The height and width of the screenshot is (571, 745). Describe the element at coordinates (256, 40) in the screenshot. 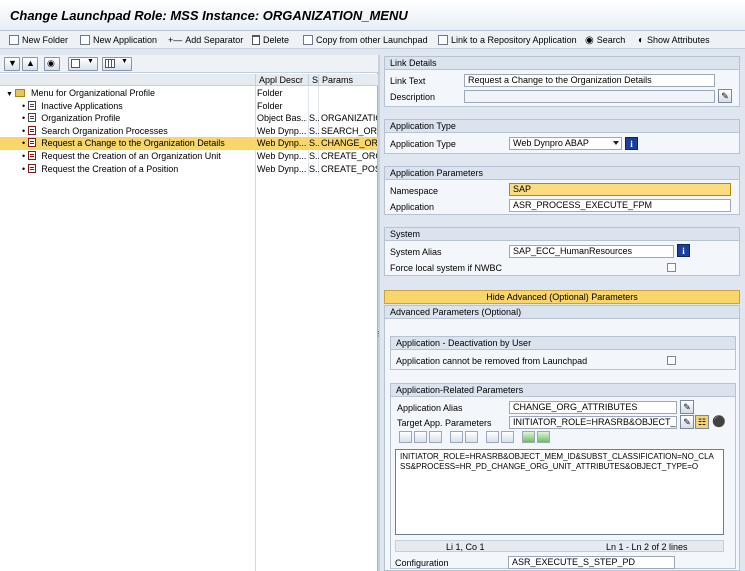

I see `trash-icon` at that location.